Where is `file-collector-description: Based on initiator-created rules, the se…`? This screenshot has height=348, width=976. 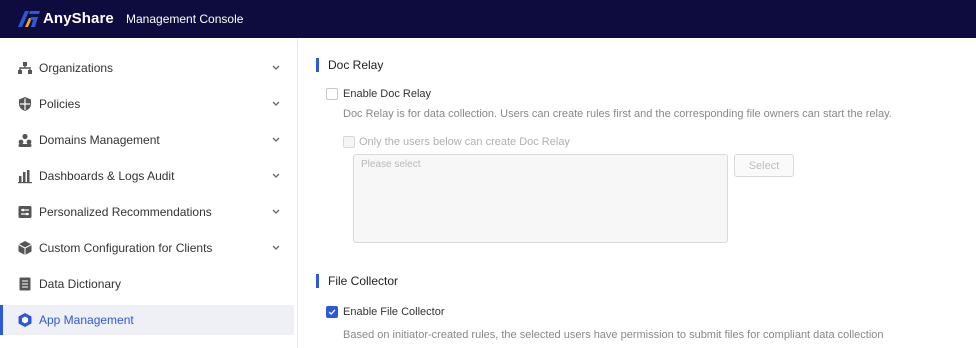
file-collector-description: Based on initiator-created rules, the se… is located at coordinates (613, 335).